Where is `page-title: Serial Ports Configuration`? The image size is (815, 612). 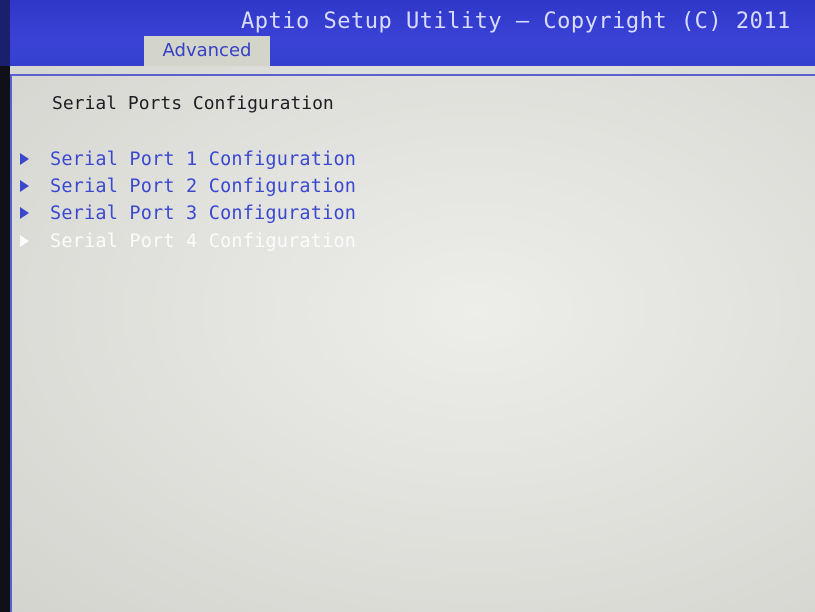 page-title: Serial Ports Configuration is located at coordinates (193, 103).